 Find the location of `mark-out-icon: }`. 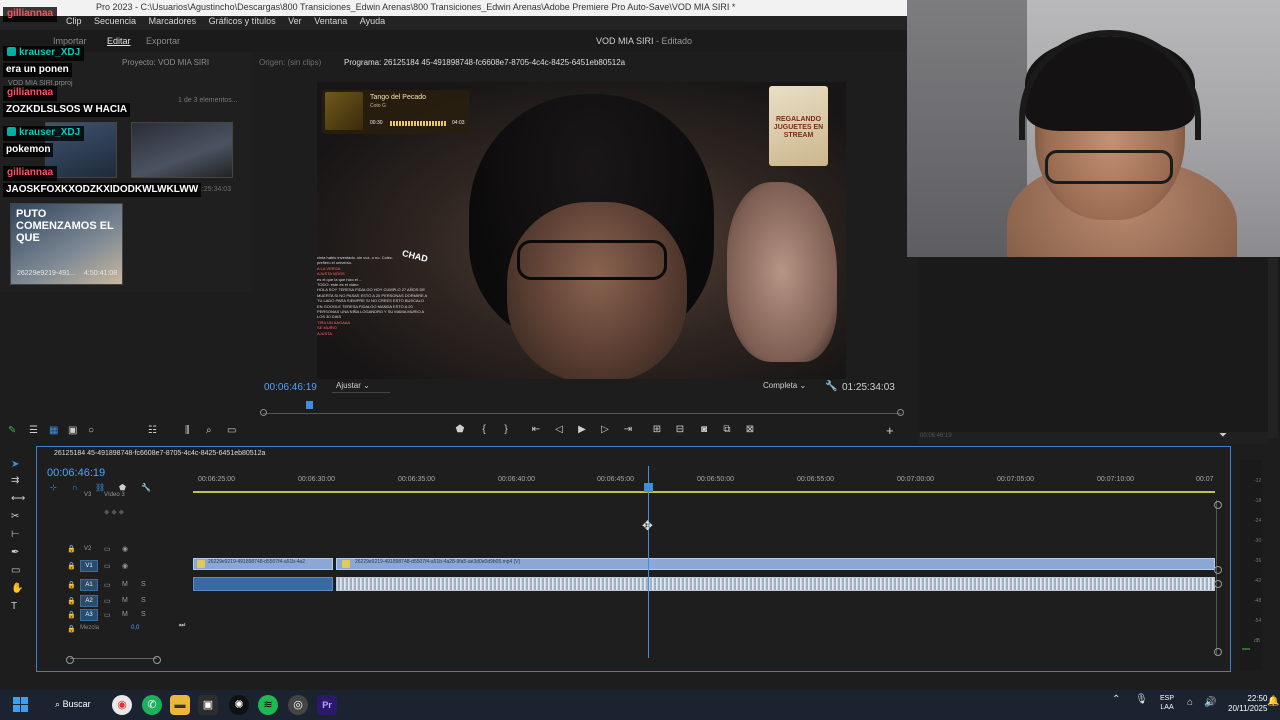

mark-out-icon: } is located at coordinates (506, 430).